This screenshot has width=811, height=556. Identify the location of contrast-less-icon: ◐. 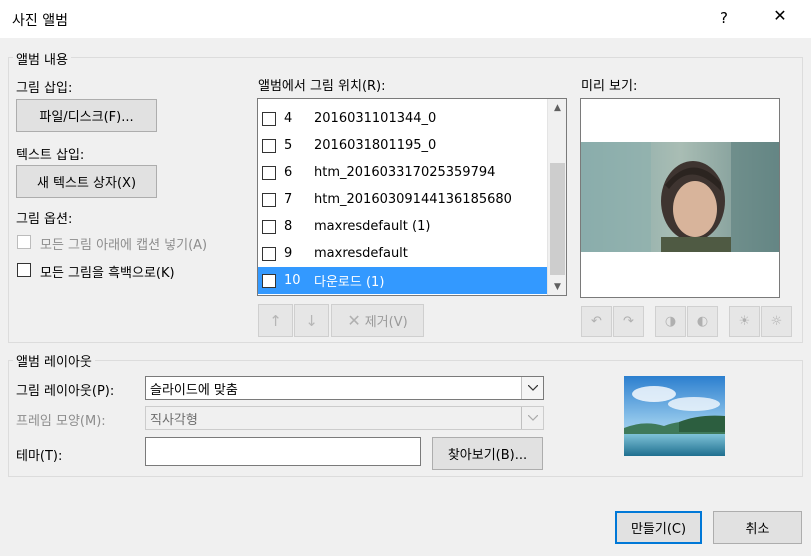
(702, 321).